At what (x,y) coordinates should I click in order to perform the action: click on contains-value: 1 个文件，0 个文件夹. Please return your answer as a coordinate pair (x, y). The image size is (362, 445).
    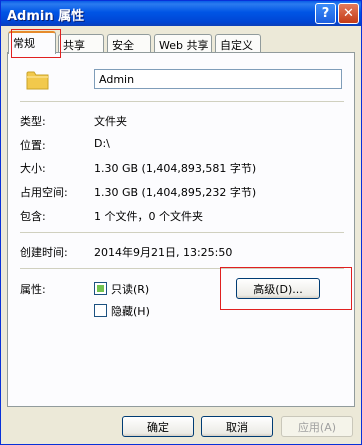
    Looking at the image, I should click on (148, 216).